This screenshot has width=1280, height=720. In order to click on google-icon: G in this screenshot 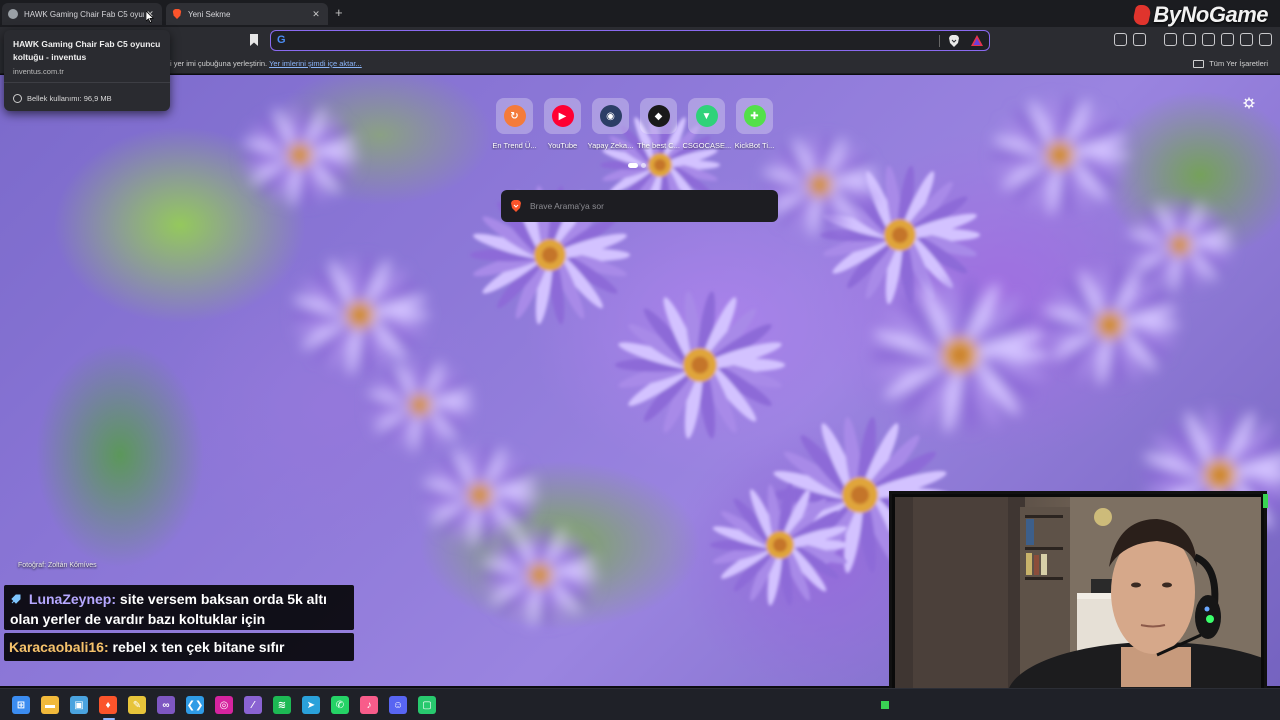, I will do `click(281, 40)`.